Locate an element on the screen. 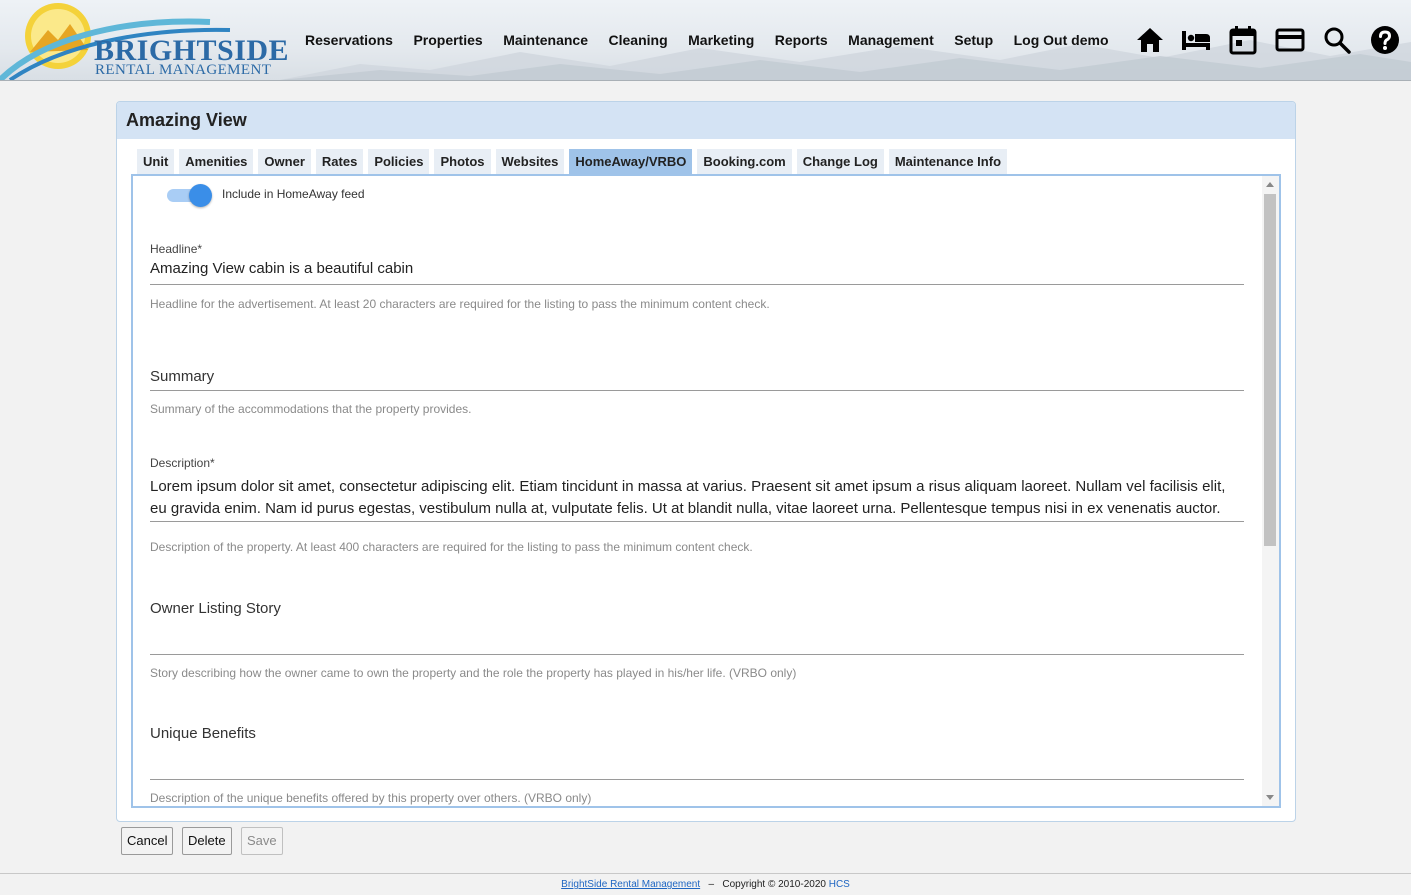  form-scrollbar is located at coordinates (1270, 491).